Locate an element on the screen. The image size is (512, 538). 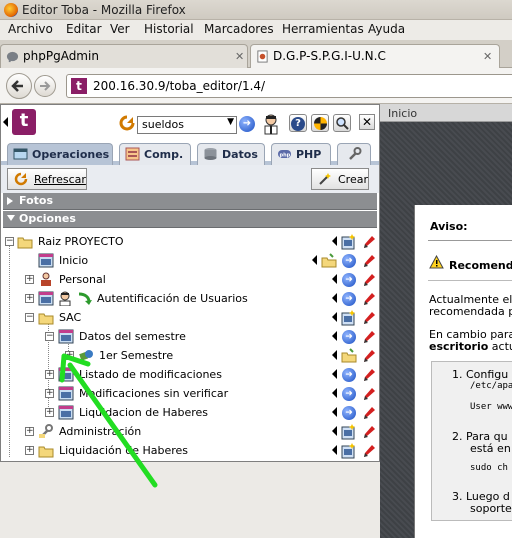
tab-datos: Datos is located at coordinates (231, 154).